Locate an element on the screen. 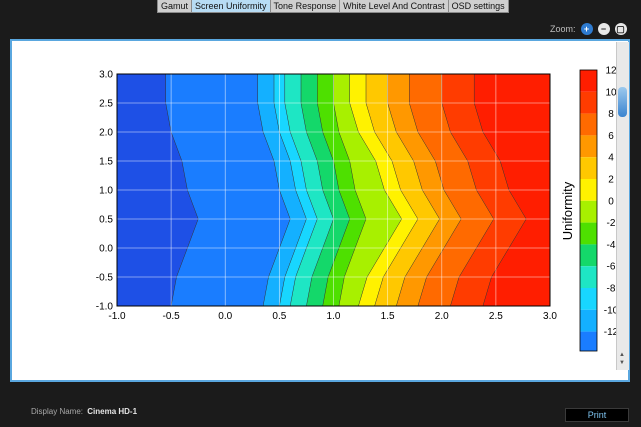 This screenshot has height=427, width=641. scroll-up-icon: ▲ is located at coordinates (622, 355).